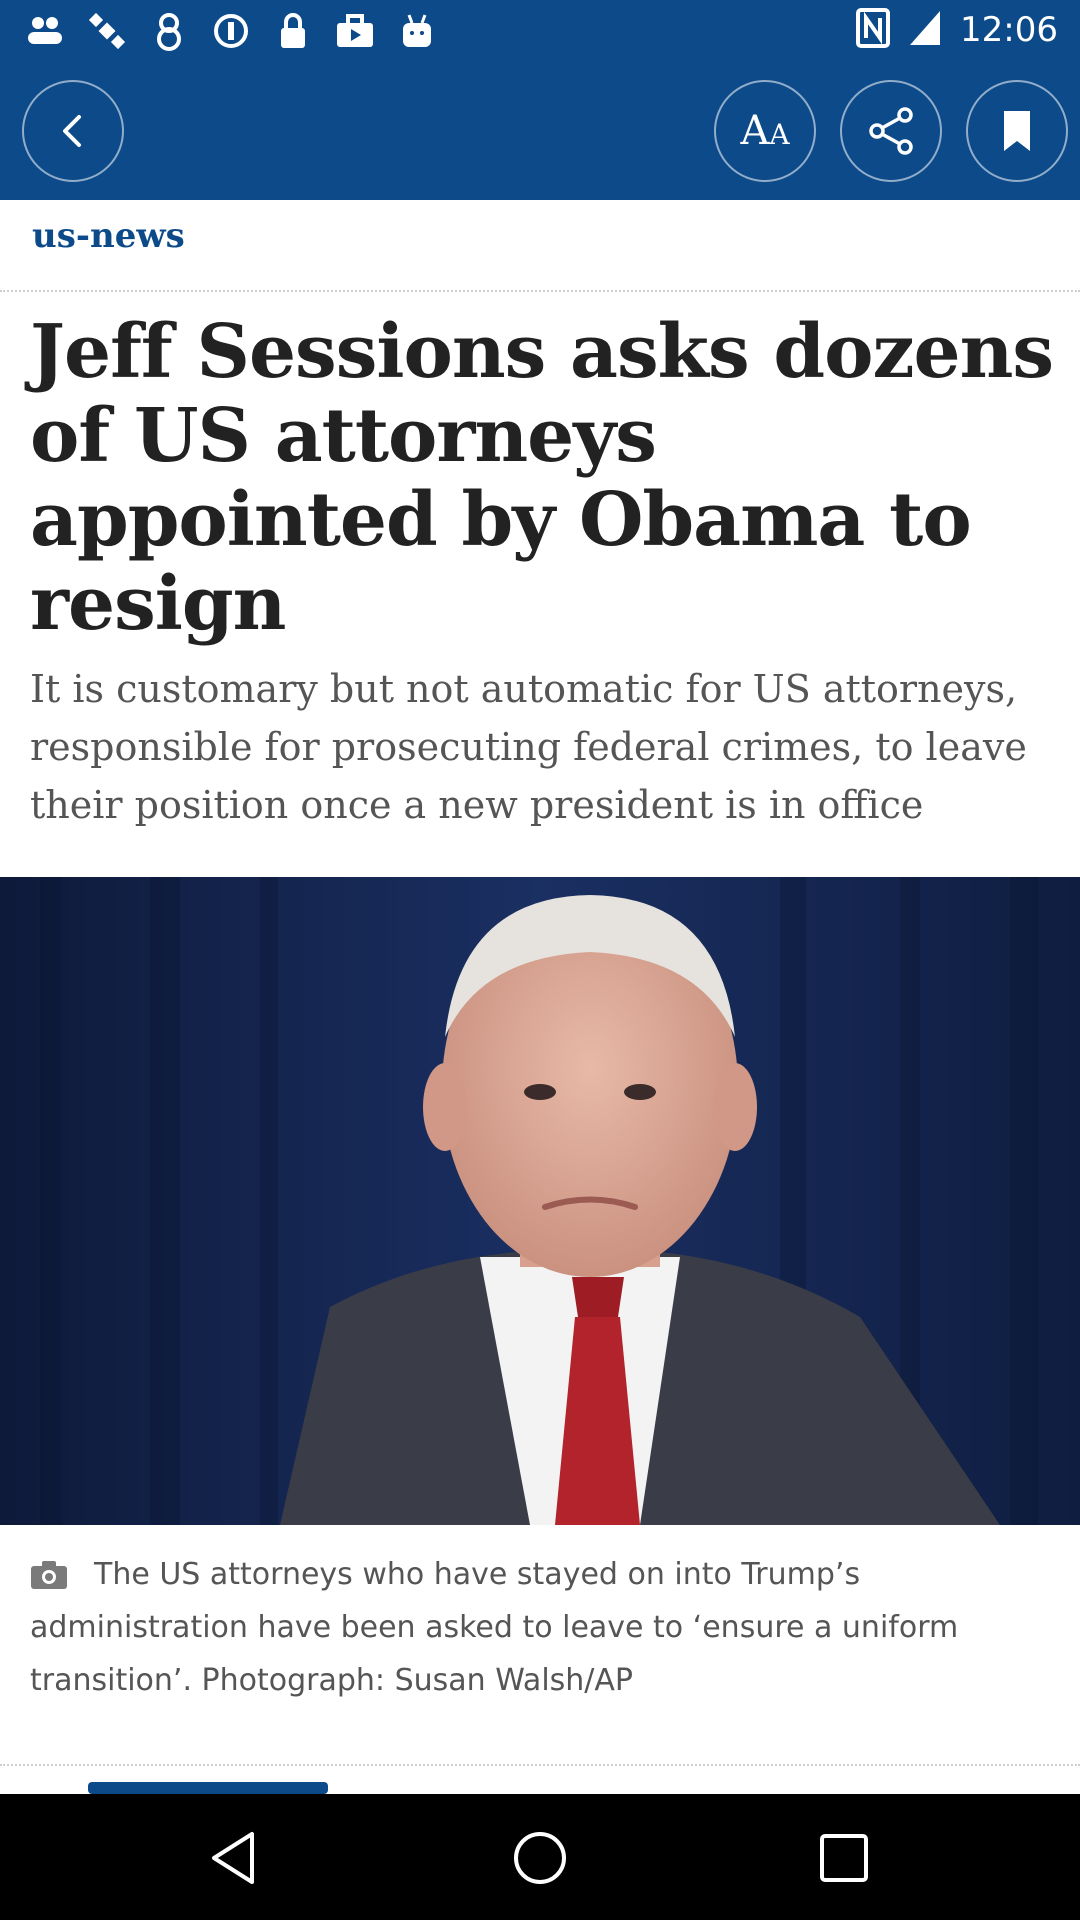 The width and height of the screenshot is (1080, 1920). I want to click on text-size-icon: AA, so click(765, 131).